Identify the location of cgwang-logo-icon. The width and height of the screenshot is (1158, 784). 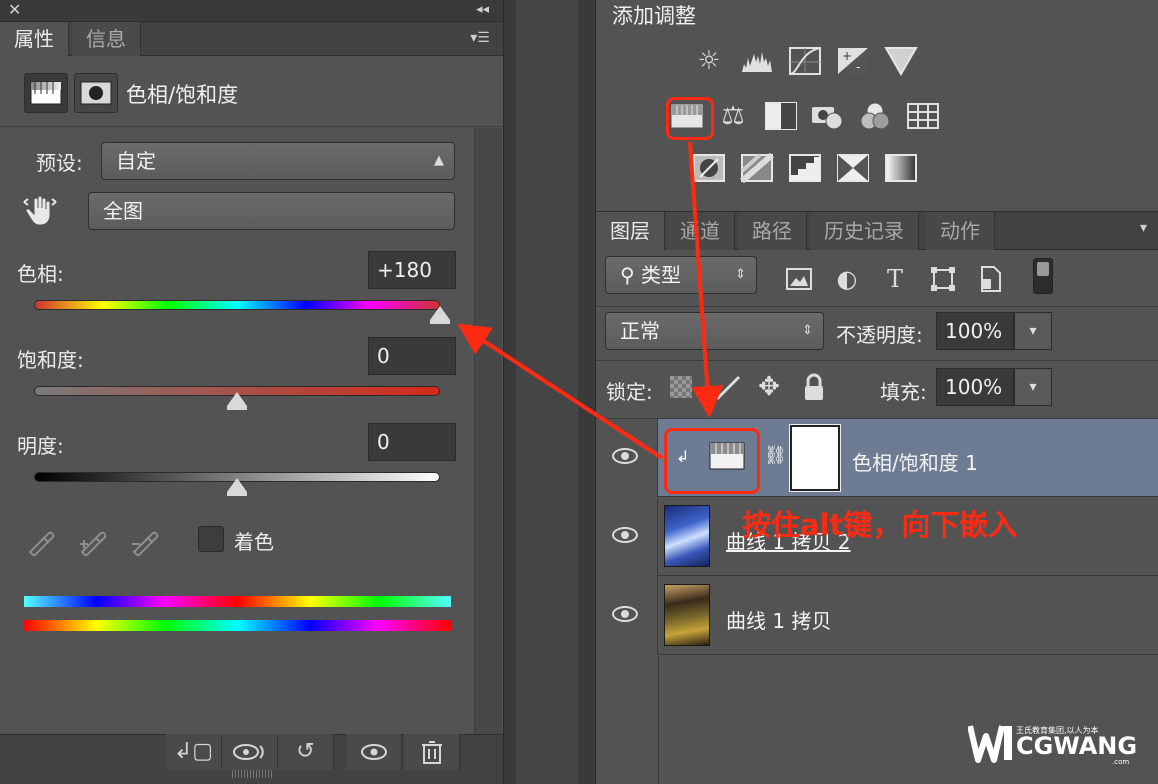
(990, 743).